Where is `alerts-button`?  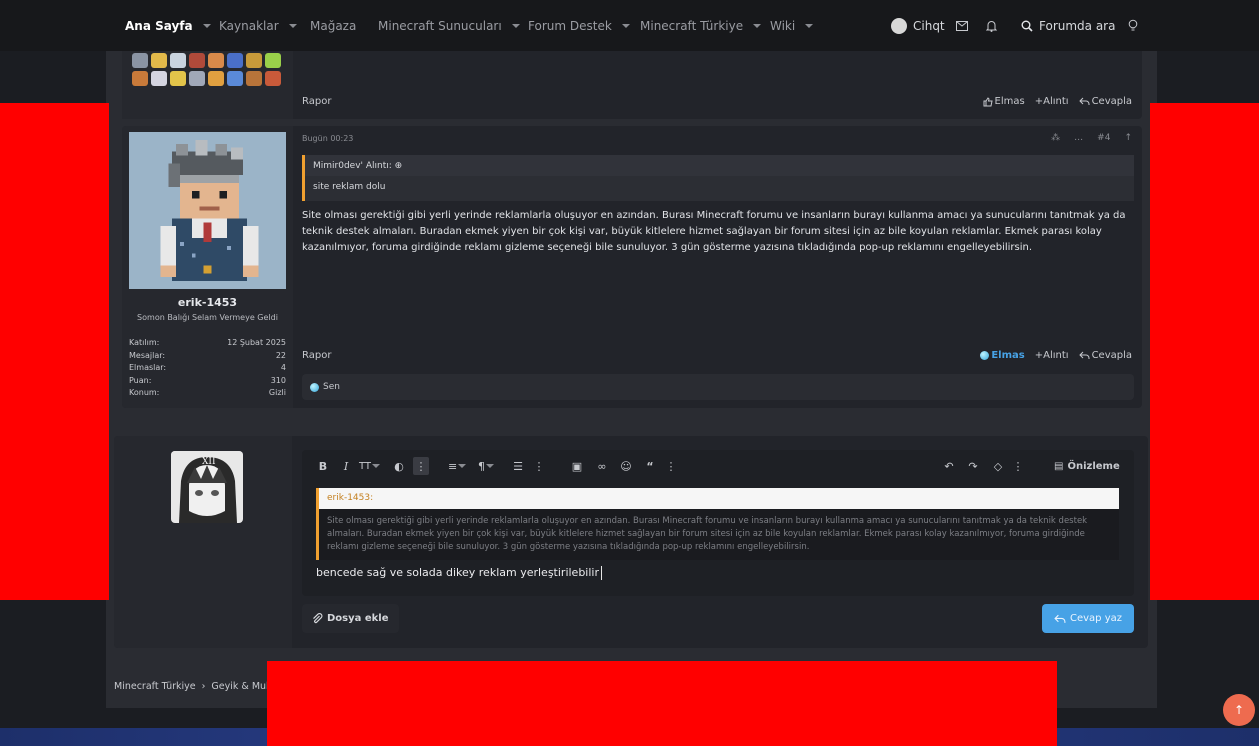 alerts-button is located at coordinates (991, 25).